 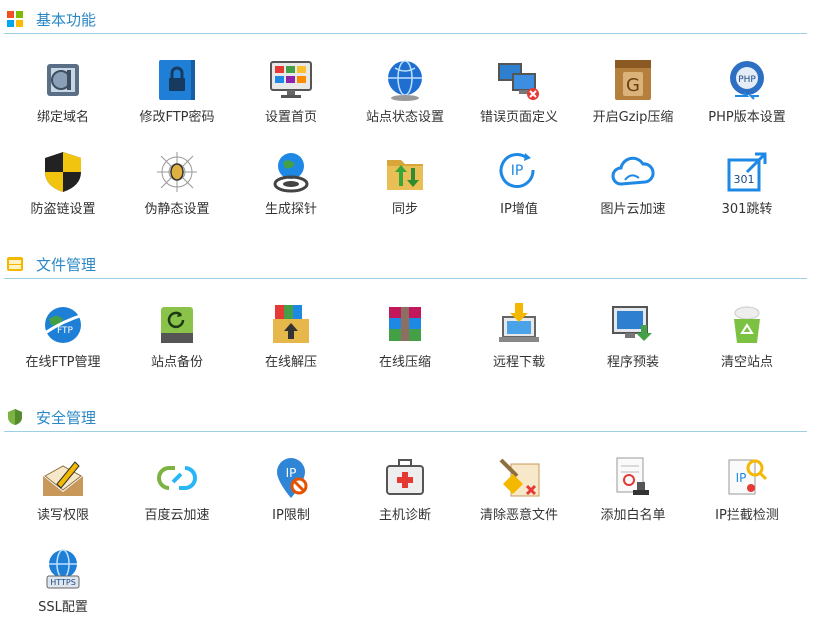 I want to click on item-ssl-config: HTTPS SSL配置, so click(x=62, y=590).